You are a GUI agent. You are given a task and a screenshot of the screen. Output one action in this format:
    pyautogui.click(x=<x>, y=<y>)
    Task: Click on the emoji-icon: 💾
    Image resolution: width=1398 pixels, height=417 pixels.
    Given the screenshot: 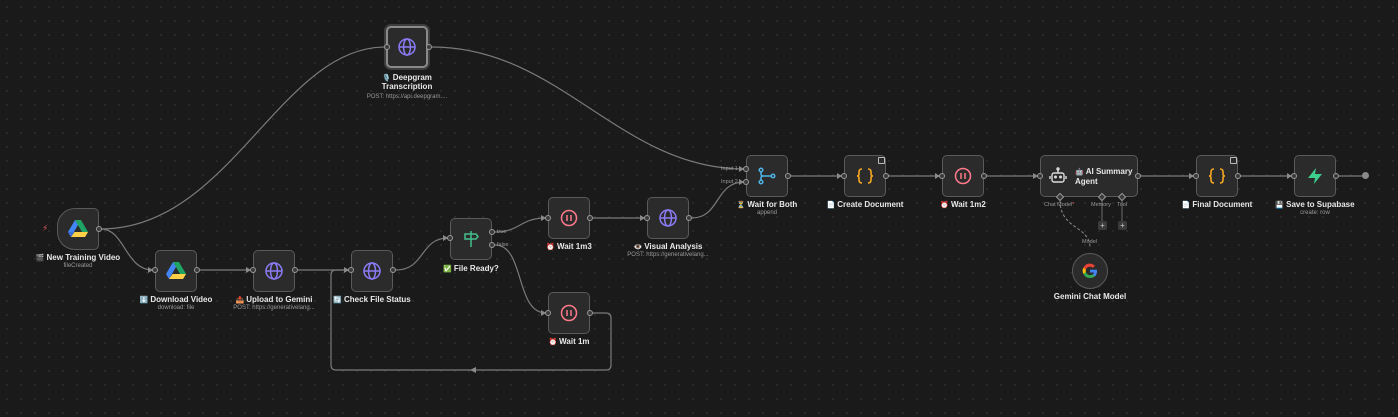 What is the action you would take?
    pyautogui.click(x=1280, y=205)
    